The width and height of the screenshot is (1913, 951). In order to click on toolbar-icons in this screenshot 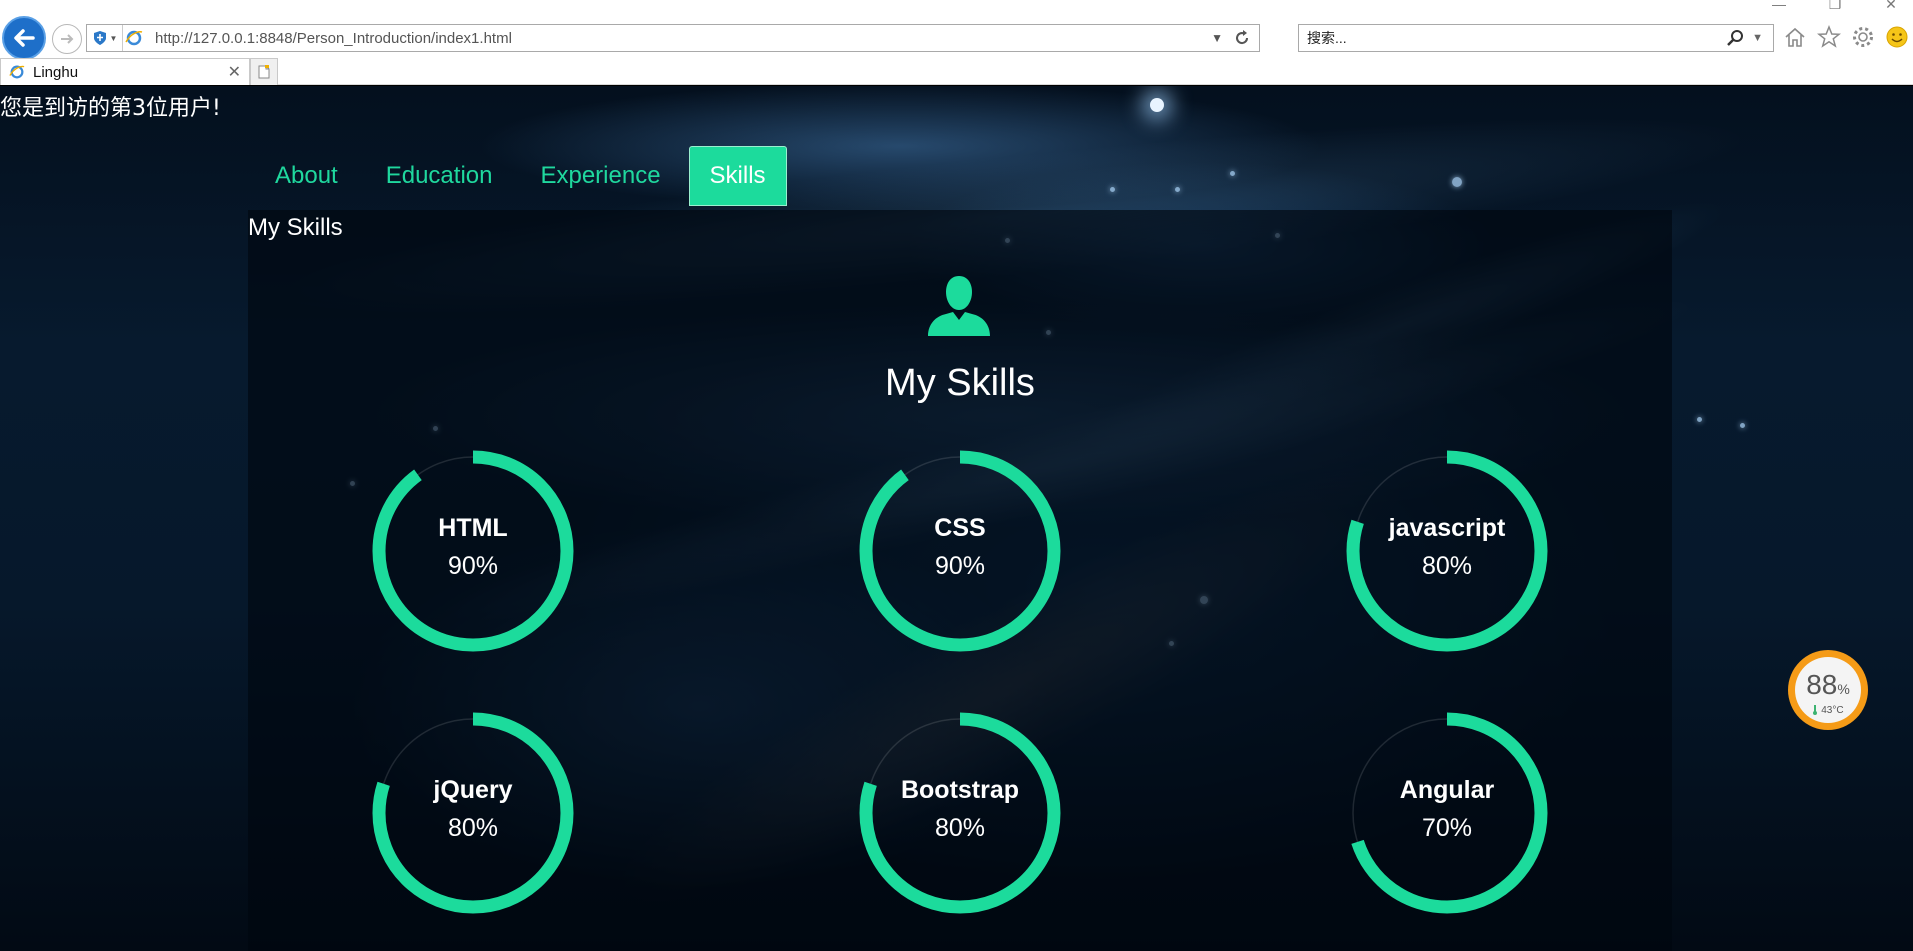, I will do `click(1848, 37)`.